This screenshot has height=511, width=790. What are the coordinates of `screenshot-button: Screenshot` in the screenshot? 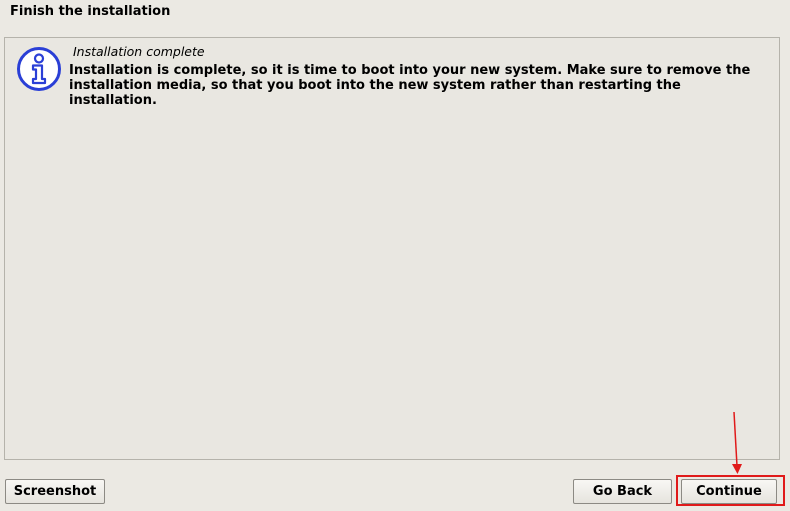 It's located at (55, 491).